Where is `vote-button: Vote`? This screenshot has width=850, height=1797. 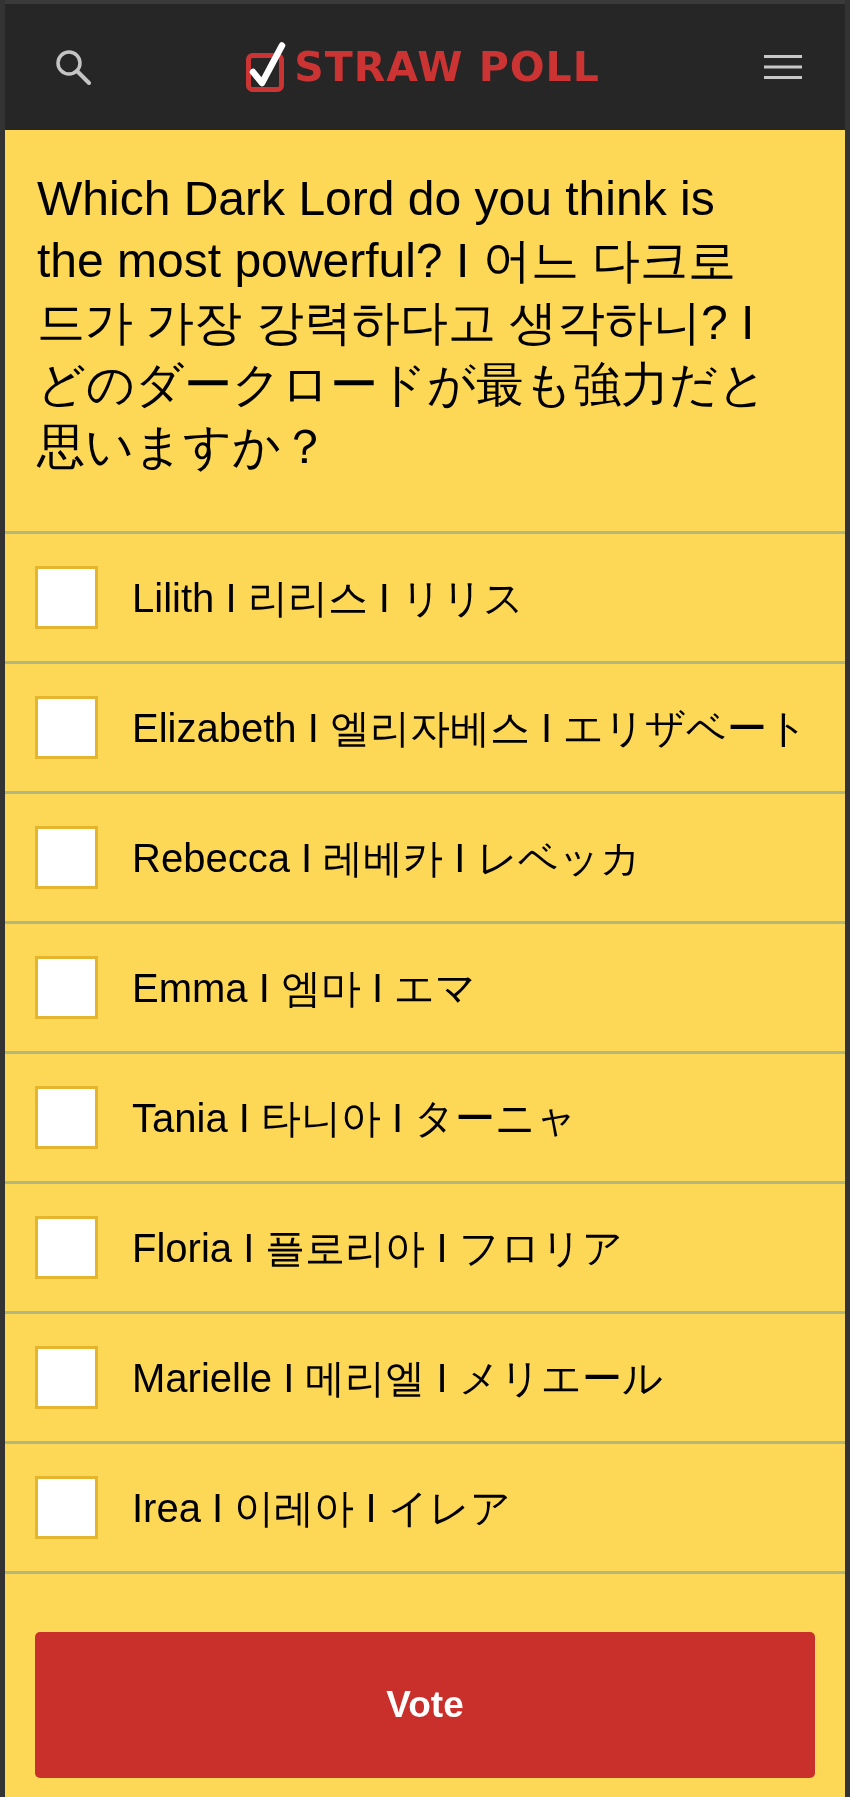 vote-button: Vote is located at coordinates (425, 1705).